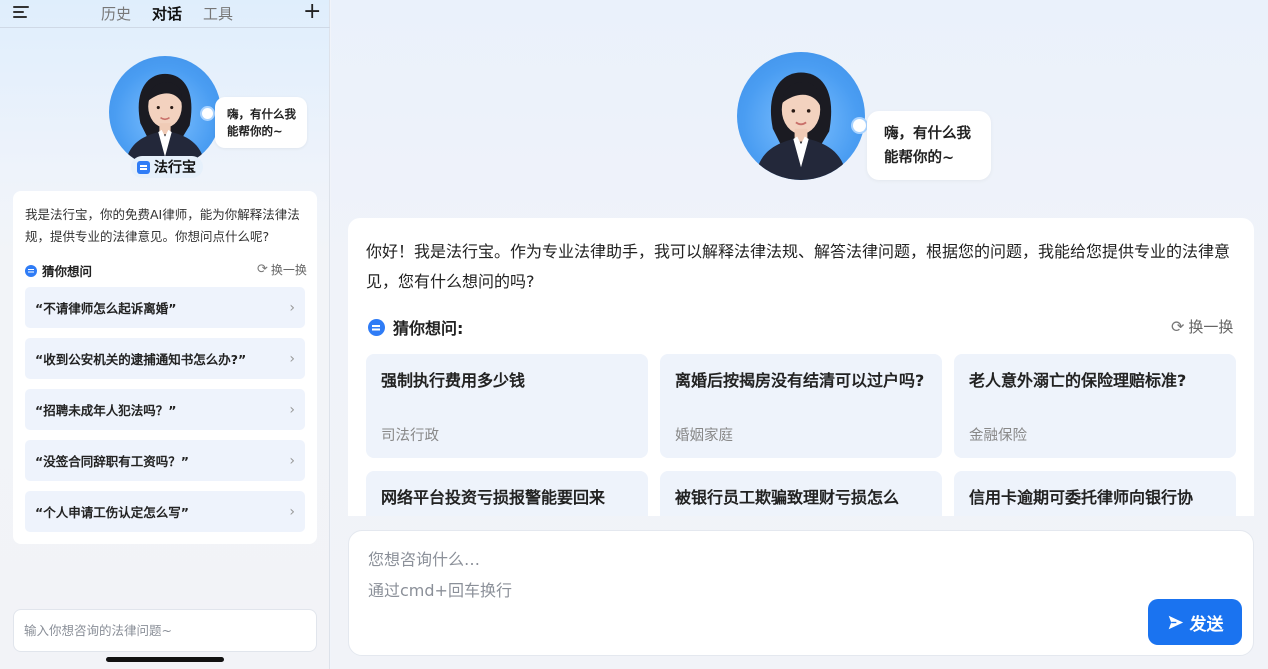  I want to click on brand-name: 法行宝, so click(175, 168).